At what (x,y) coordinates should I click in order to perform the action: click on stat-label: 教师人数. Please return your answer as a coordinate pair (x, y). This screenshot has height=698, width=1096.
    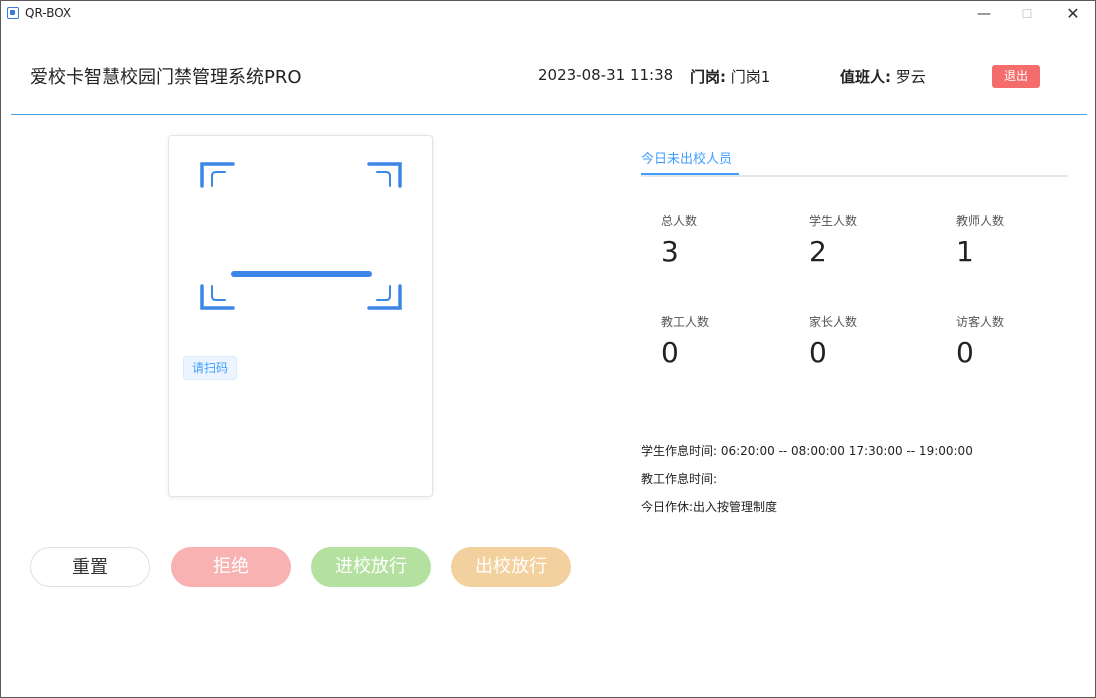
    Looking at the image, I should click on (980, 221).